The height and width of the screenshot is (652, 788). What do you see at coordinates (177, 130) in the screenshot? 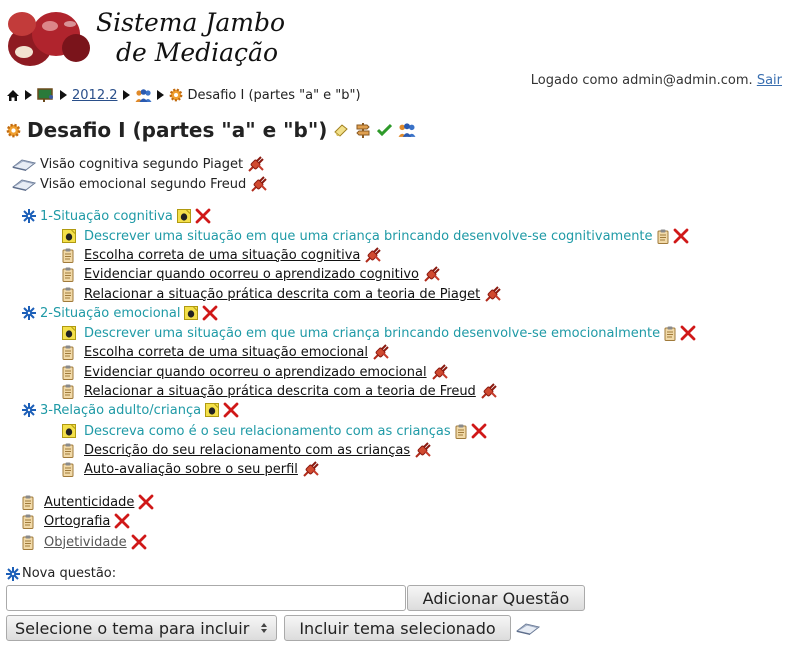
I see `page-title: Desafio I (partes "a" e "b")` at bounding box center [177, 130].